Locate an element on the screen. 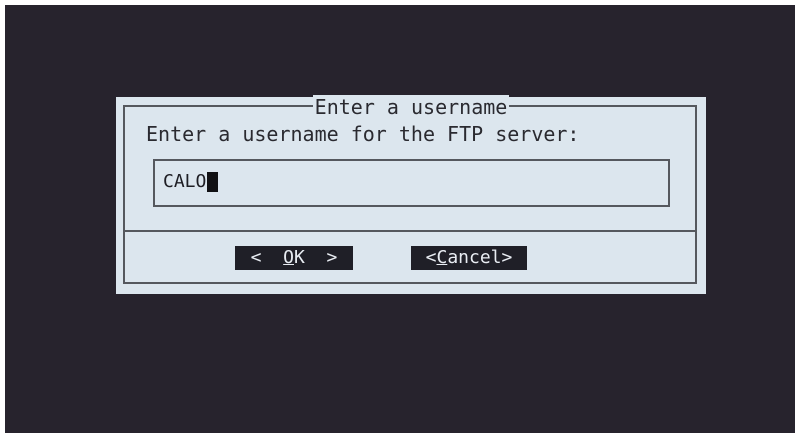 This screenshot has width=797, height=435. dialog-title: Enter a username is located at coordinates (411, 107).